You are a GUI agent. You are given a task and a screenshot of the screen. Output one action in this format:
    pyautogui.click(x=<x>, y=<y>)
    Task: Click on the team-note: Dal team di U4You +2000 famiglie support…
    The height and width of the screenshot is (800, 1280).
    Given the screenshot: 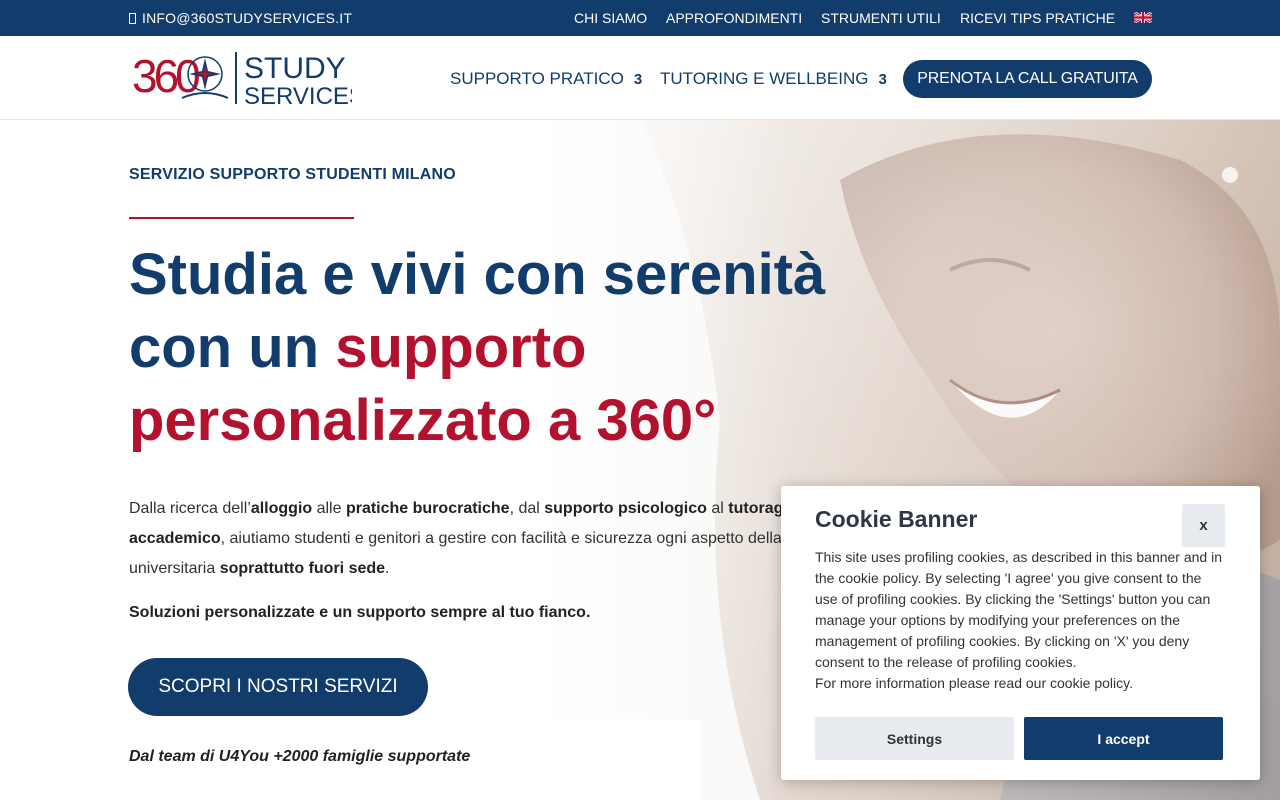 What is the action you would take?
    pyautogui.click(x=300, y=756)
    